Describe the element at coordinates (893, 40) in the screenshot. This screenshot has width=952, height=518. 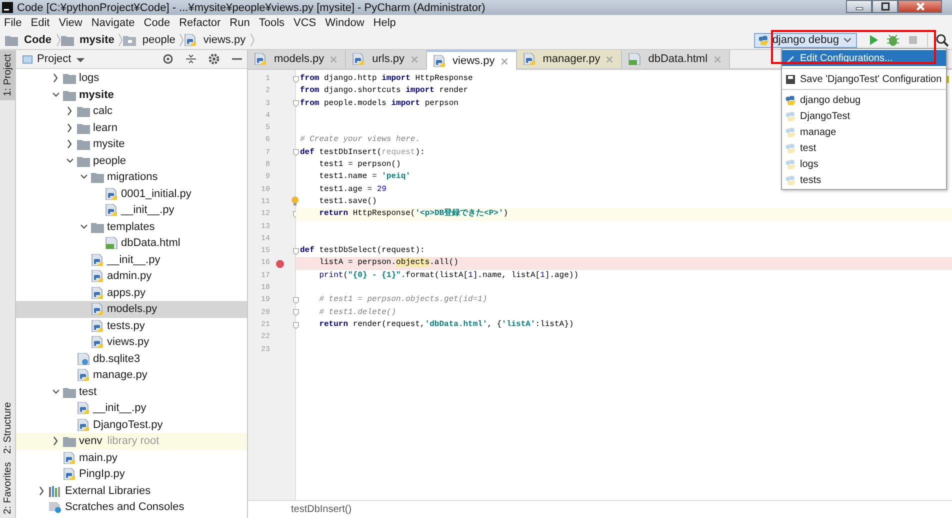
I see `bug-icon` at that location.